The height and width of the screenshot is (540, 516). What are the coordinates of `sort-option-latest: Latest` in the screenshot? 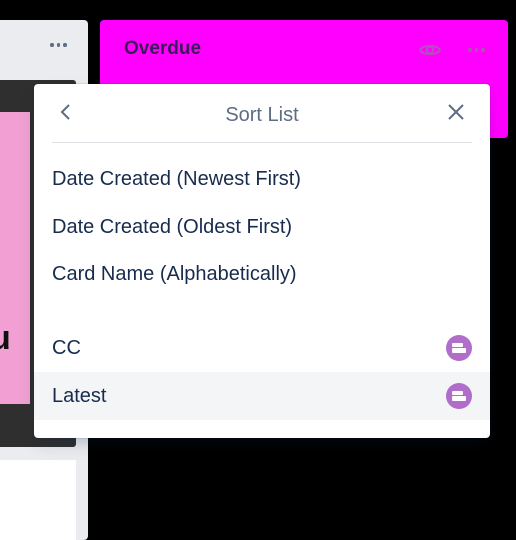 It's located at (262, 396).